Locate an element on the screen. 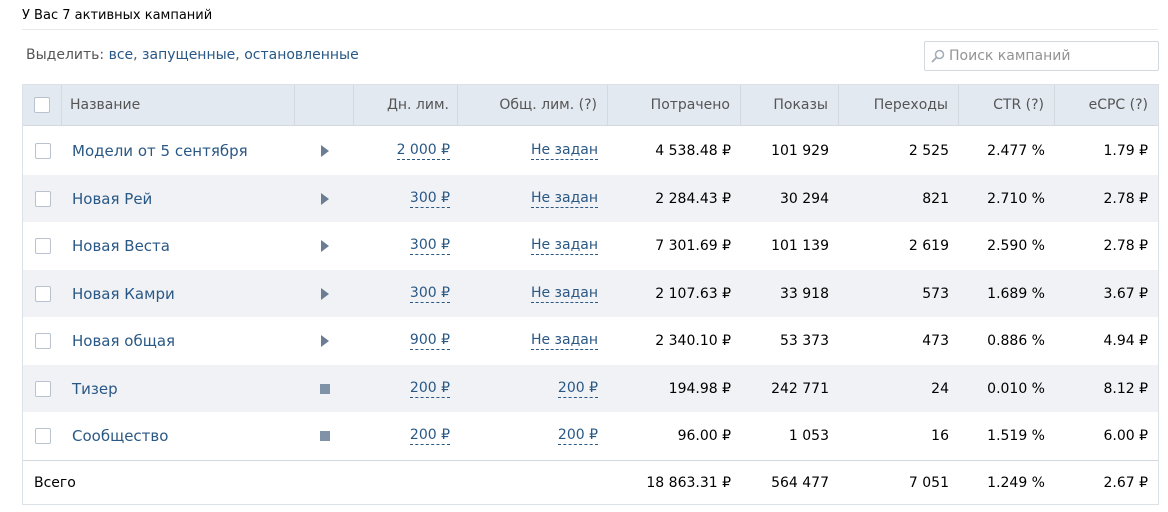 This screenshot has height=512, width=1168. campaign-name-link: Сообщество is located at coordinates (120, 436).